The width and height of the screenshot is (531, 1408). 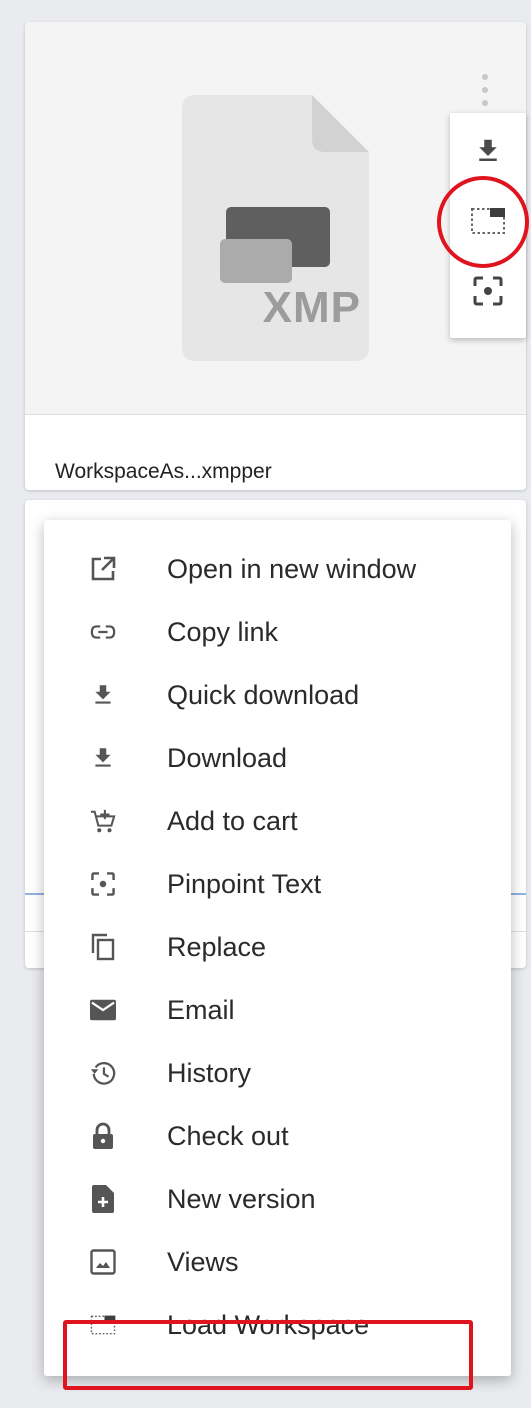 I want to click on image-icon, so click(x=103, y=1261).